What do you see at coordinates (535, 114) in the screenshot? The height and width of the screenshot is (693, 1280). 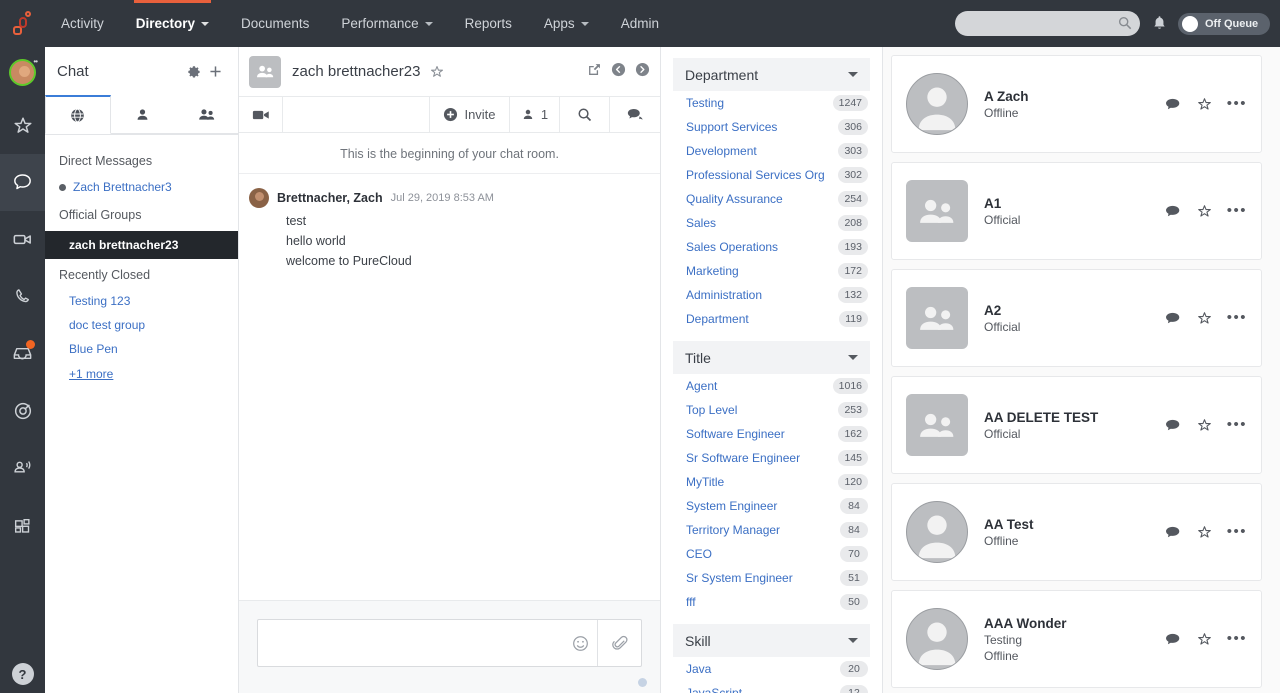 I see `participants-button: 1` at bounding box center [535, 114].